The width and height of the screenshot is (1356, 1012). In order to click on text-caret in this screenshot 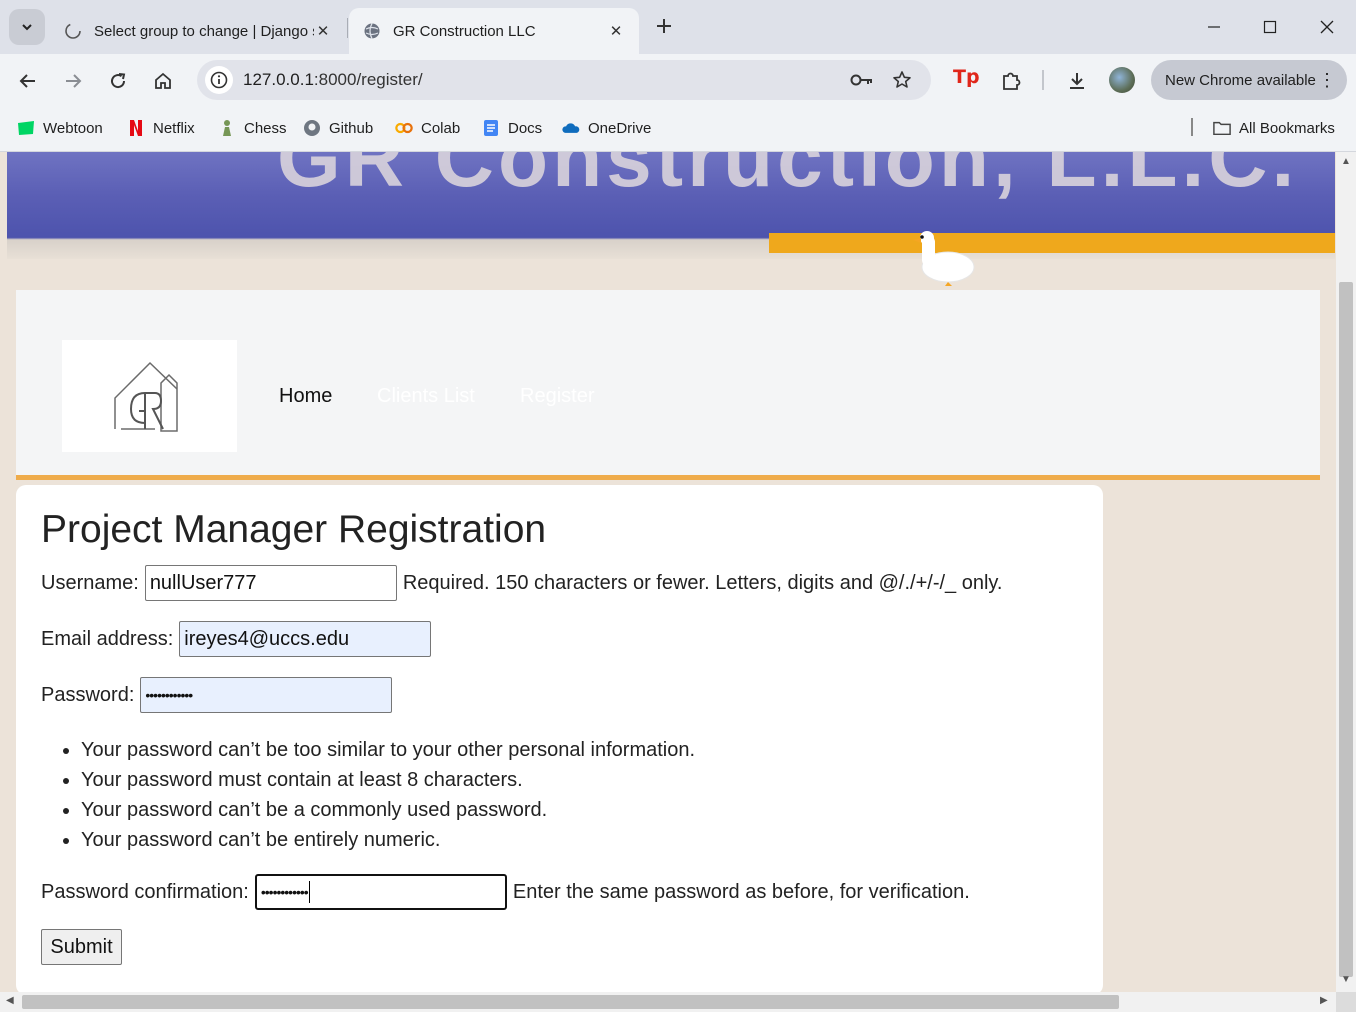, I will do `click(309, 892)`.